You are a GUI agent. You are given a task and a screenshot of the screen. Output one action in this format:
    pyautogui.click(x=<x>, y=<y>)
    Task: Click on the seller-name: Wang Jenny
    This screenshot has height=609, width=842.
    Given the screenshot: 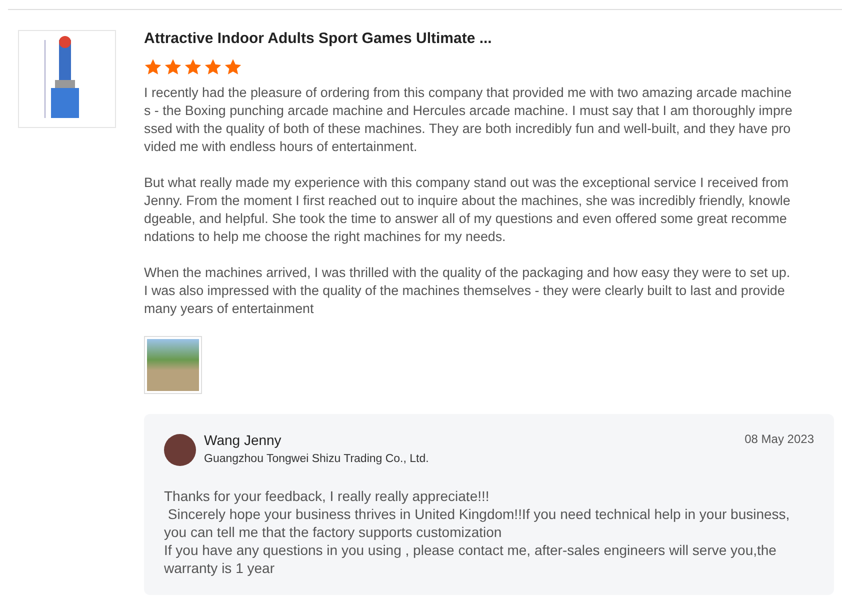 What is the action you would take?
    pyautogui.click(x=243, y=440)
    